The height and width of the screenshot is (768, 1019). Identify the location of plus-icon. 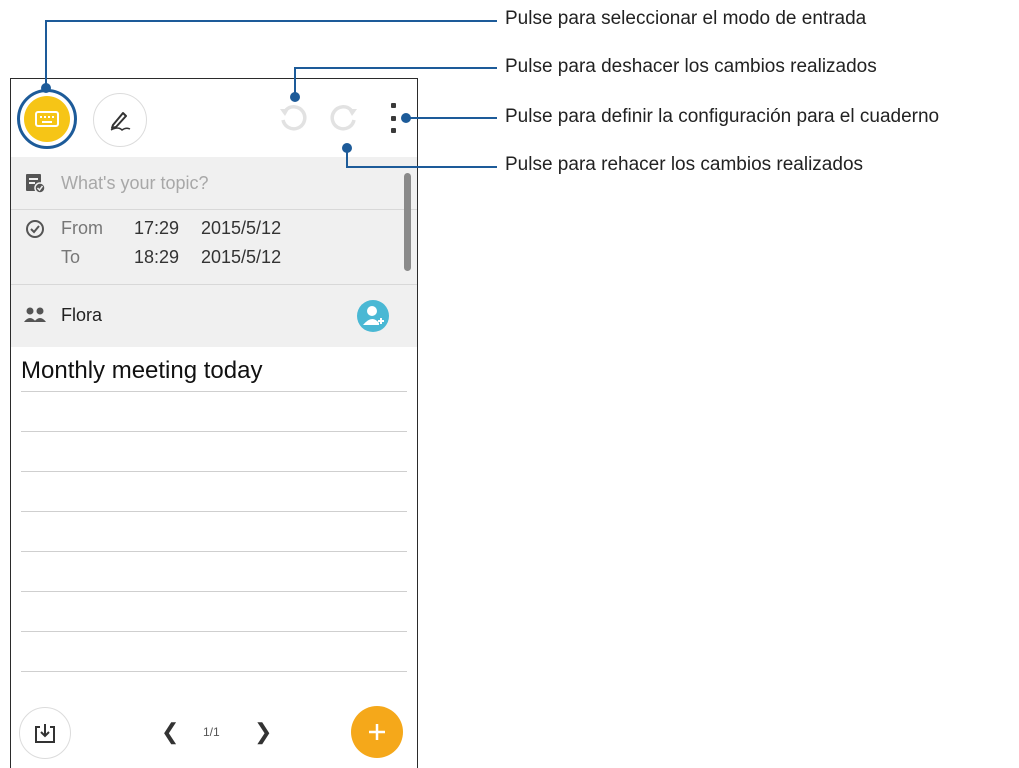
(377, 732).